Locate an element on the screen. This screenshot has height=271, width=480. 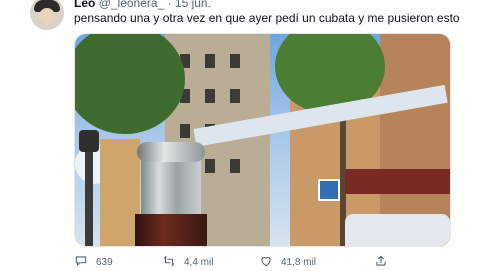
street-lamp-head is located at coordinates (89, 141).